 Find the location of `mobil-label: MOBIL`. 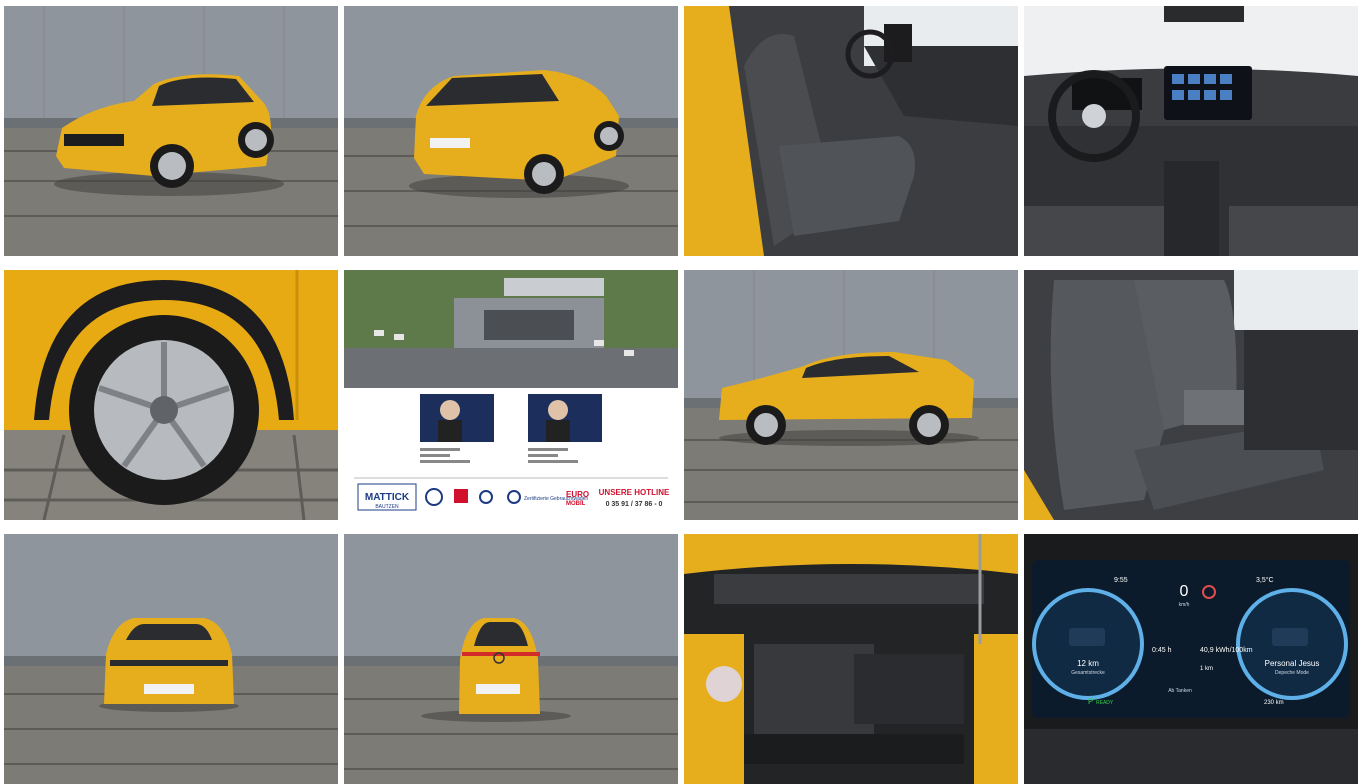

mobil-label: MOBIL is located at coordinates (576, 504).